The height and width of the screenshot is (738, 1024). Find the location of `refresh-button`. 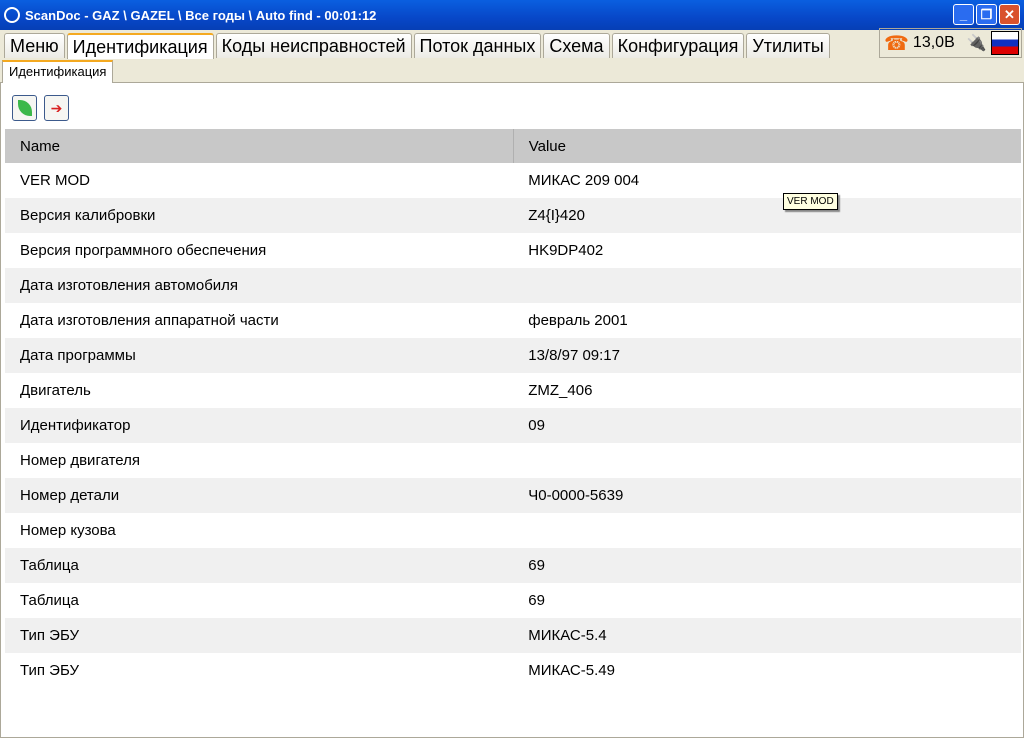

refresh-button is located at coordinates (24, 108).